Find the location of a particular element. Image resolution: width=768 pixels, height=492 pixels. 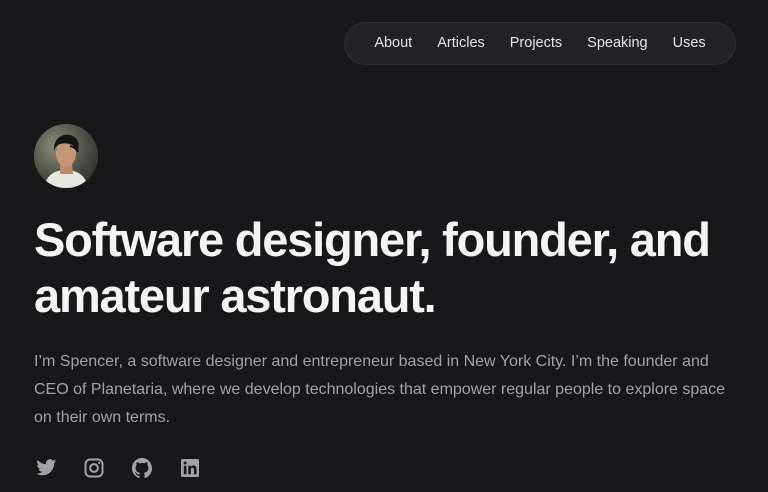

main-navigation: About Articles Projects Speaking Uses is located at coordinates (540, 43).